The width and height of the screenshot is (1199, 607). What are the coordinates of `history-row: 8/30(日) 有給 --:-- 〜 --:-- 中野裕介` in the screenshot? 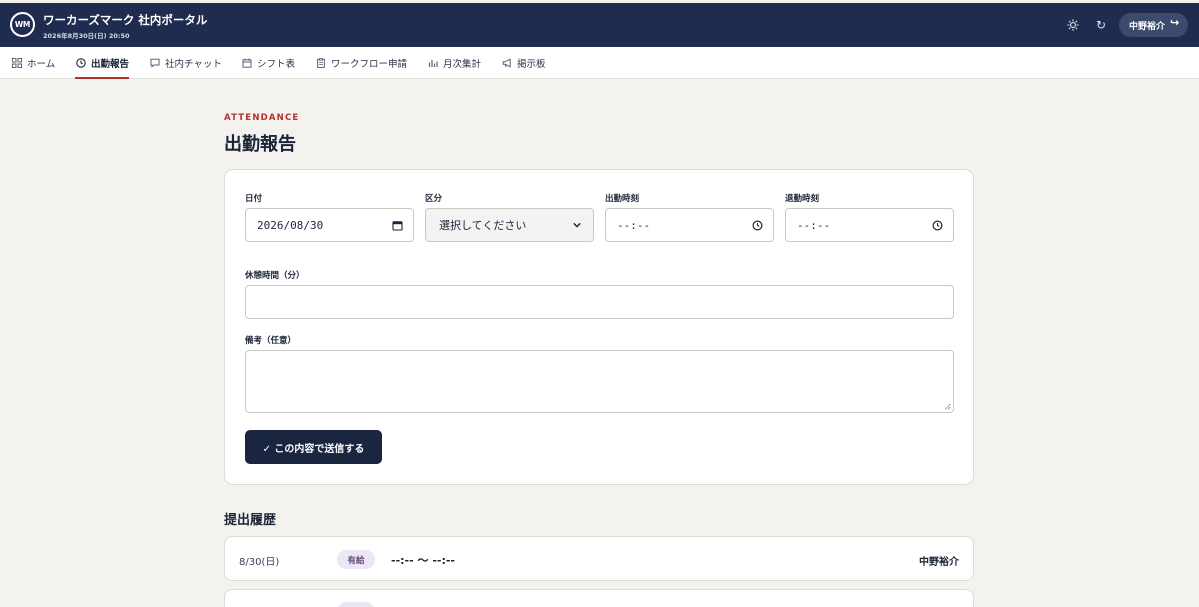 It's located at (599, 558).